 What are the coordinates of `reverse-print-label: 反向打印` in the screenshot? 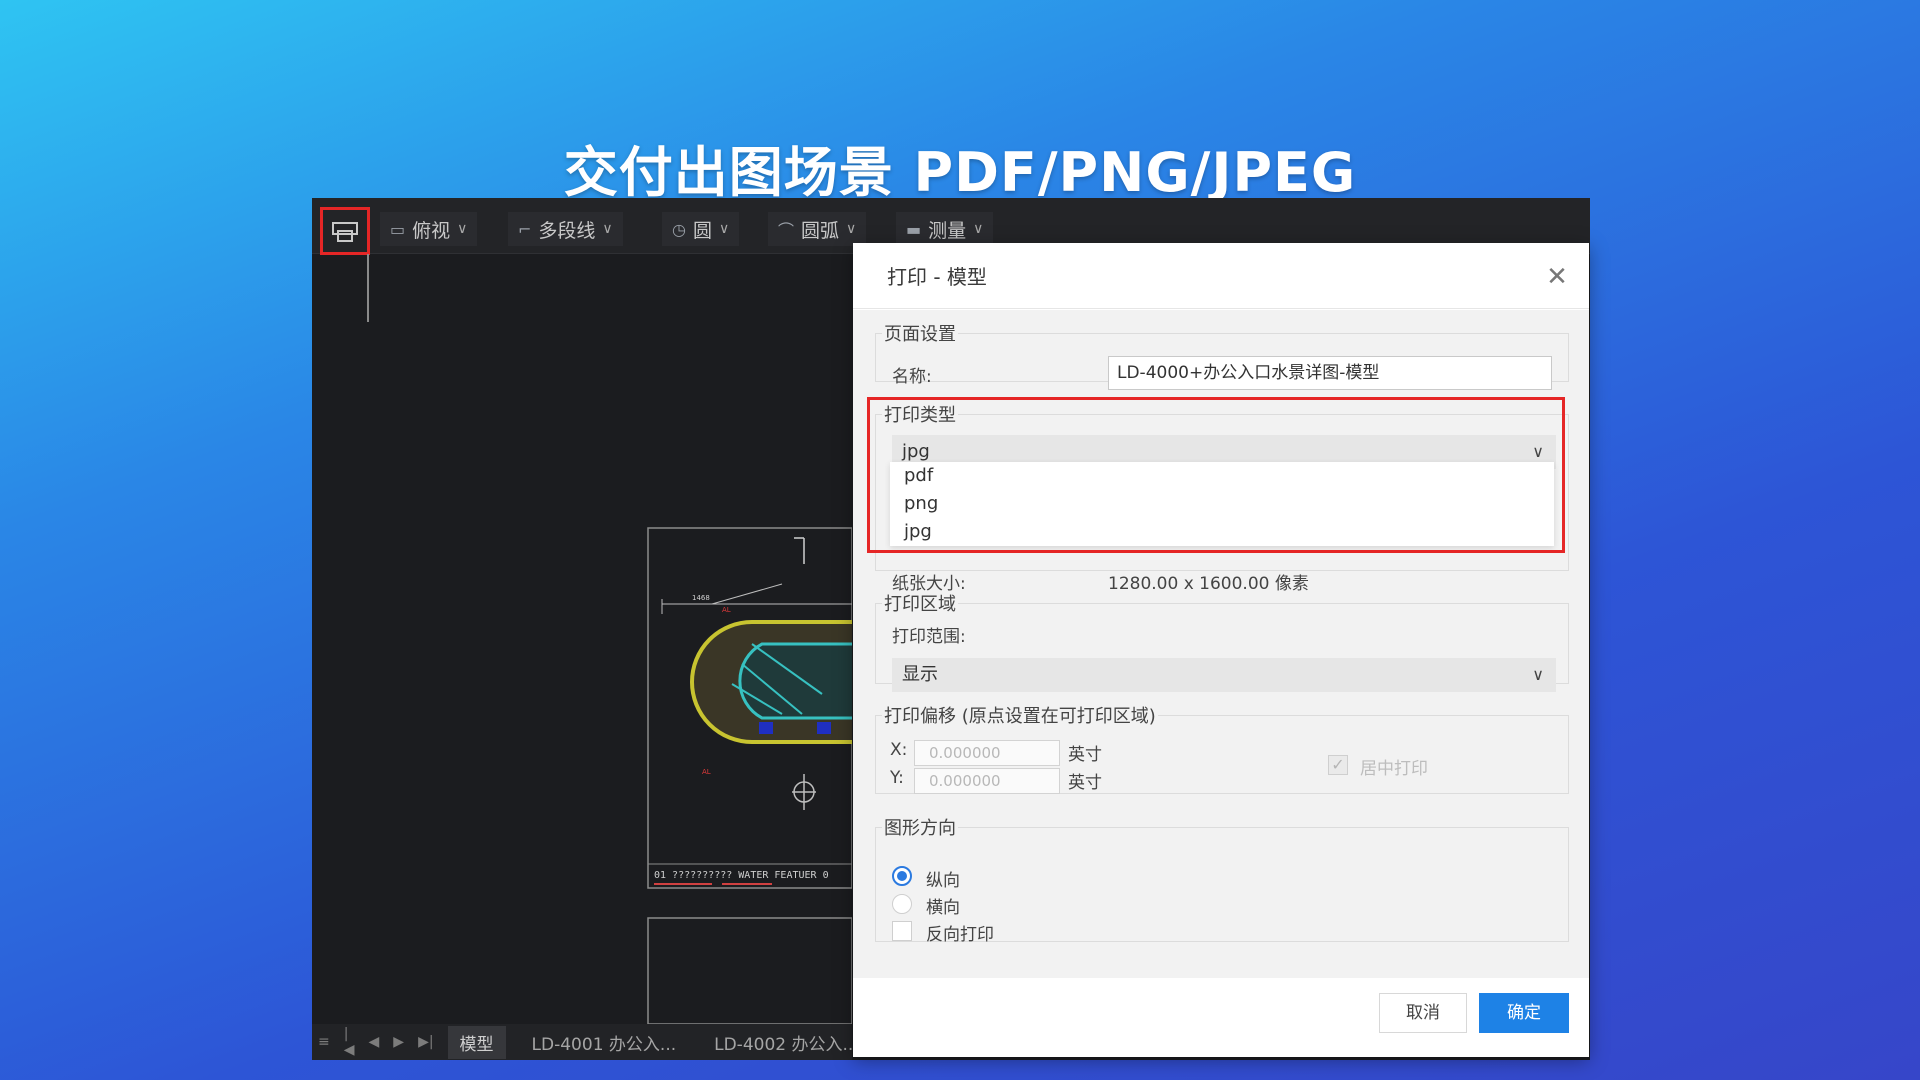 It's located at (960, 935).